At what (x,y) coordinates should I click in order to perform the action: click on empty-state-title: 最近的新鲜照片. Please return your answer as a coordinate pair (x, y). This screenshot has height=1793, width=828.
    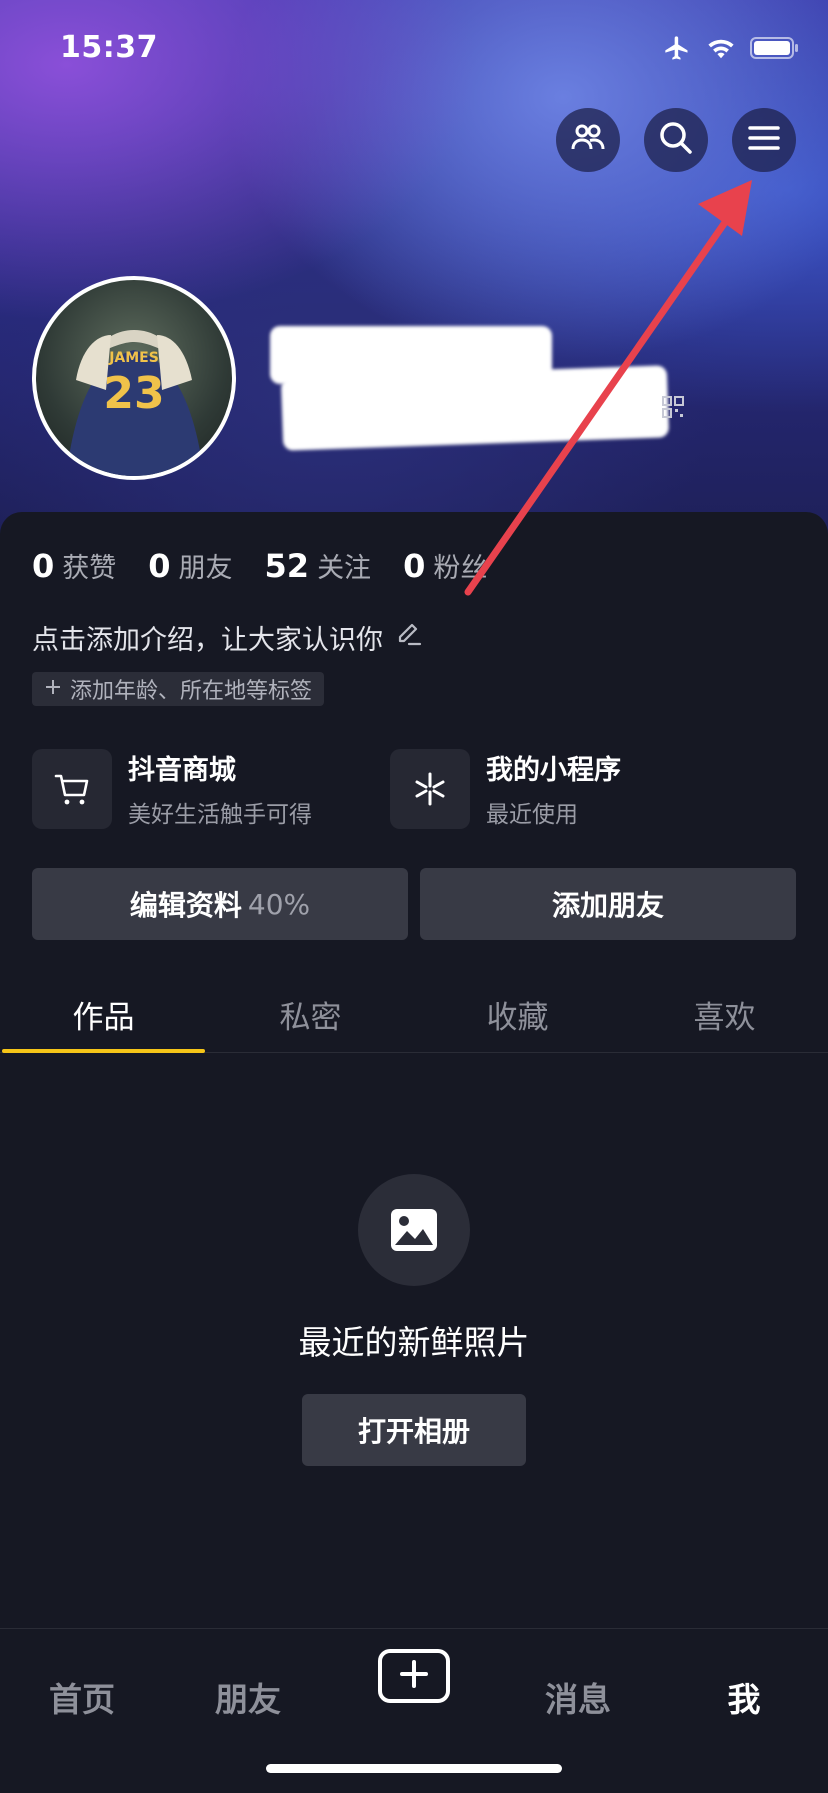
    Looking at the image, I should click on (414, 1342).